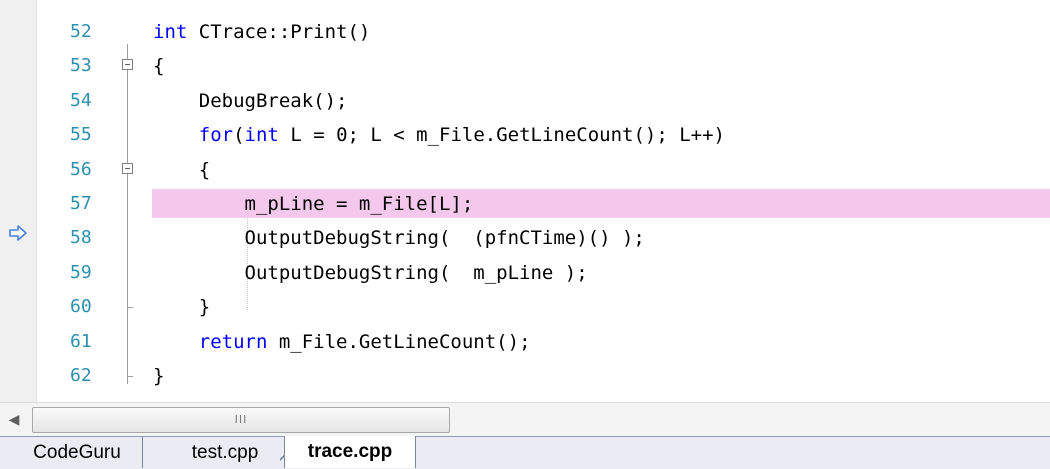  What do you see at coordinates (525, 419) in the screenshot?
I see `horizontal-scrollbar: ◀ III` at bounding box center [525, 419].